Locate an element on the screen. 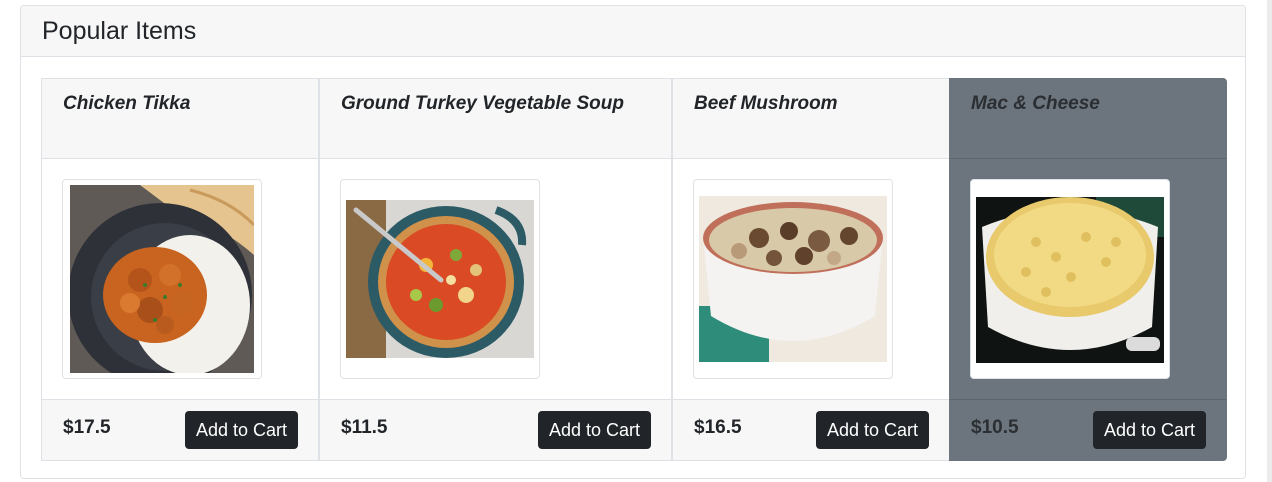  card-header: Chicken Tikka is located at coordinates (180, 119).